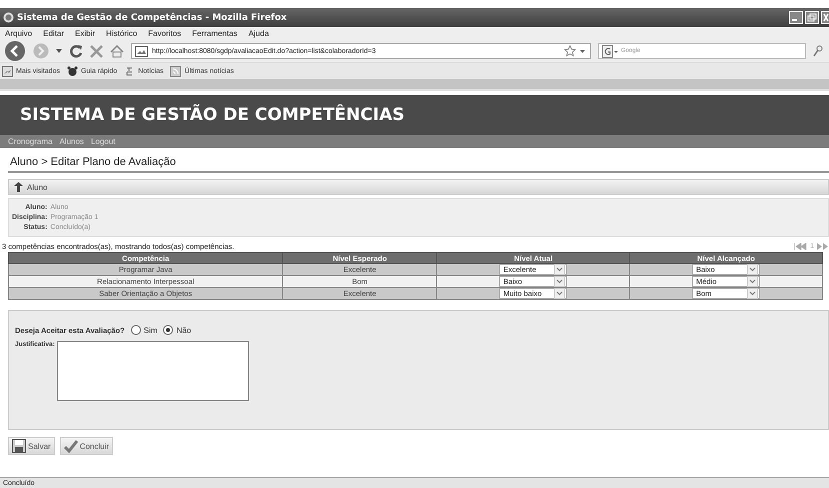  Describe the element at coordinates (18, 33) in the screenshot. I see `menu-item: Arquivo` at that location.